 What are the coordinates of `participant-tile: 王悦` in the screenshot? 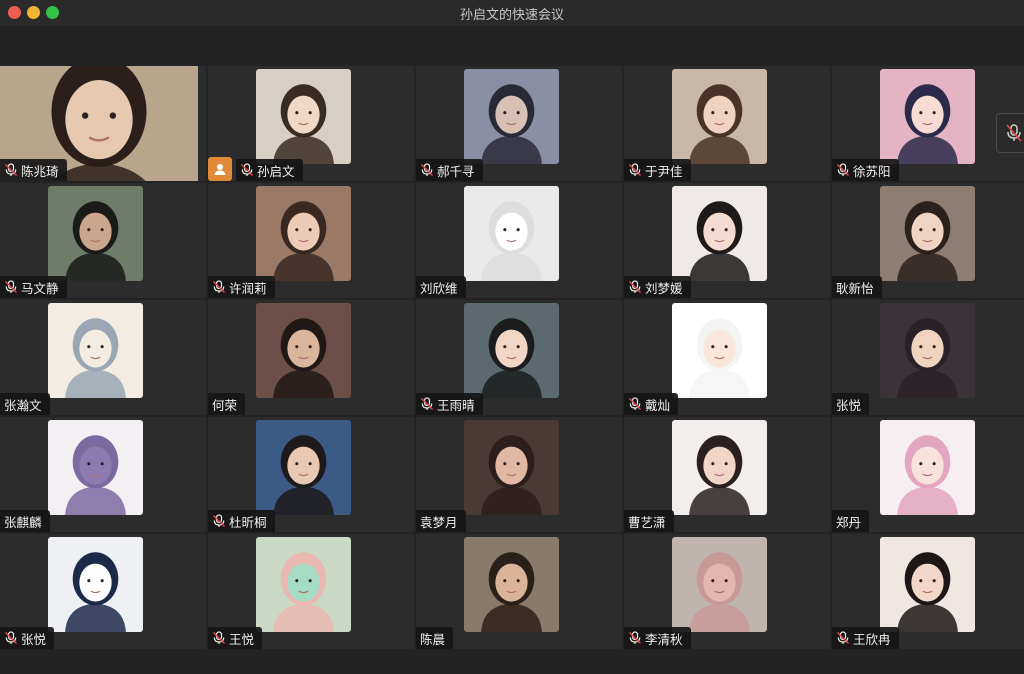 It's located at (311, 591).